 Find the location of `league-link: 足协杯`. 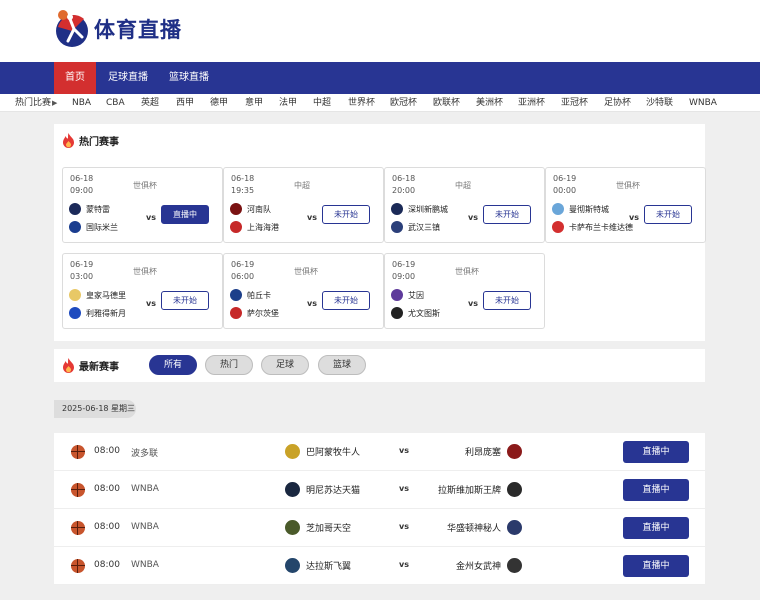

league-link: 足协杯 is located at coordinates (617, 103).